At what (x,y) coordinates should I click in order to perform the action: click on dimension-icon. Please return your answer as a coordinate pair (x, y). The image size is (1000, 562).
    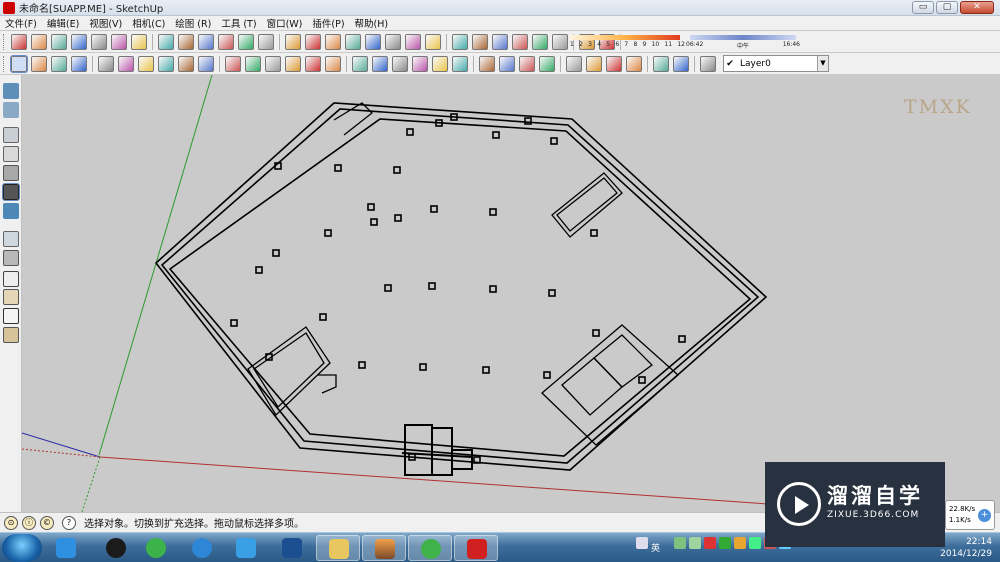
    Looking at the image, I should click on (380, 63).